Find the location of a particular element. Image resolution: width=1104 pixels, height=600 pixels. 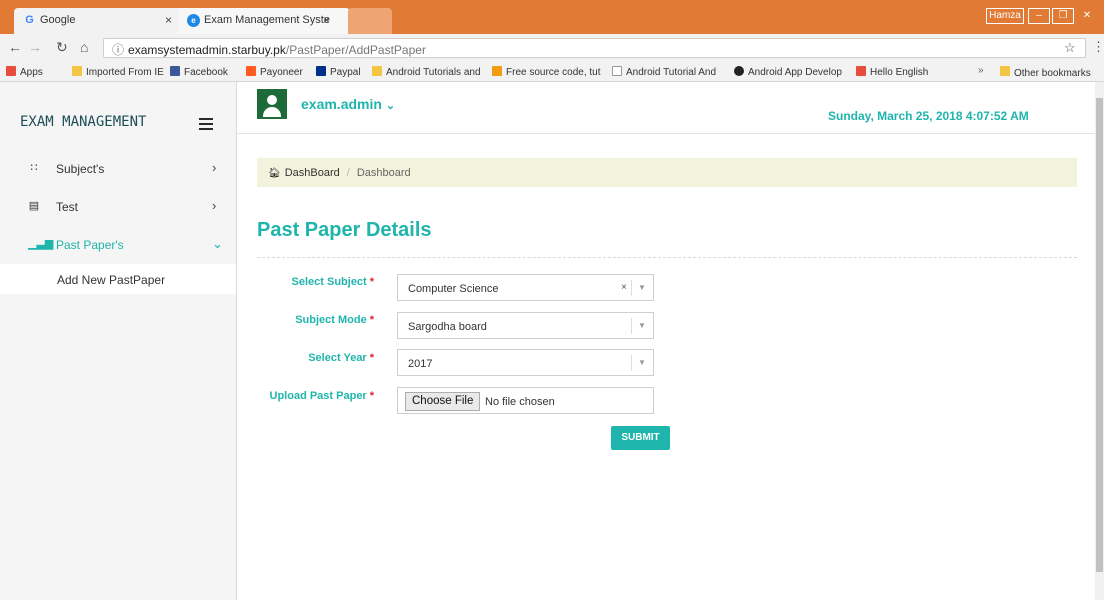

subject-mode-value: Sargodha board is located at coordinates (447, 327).